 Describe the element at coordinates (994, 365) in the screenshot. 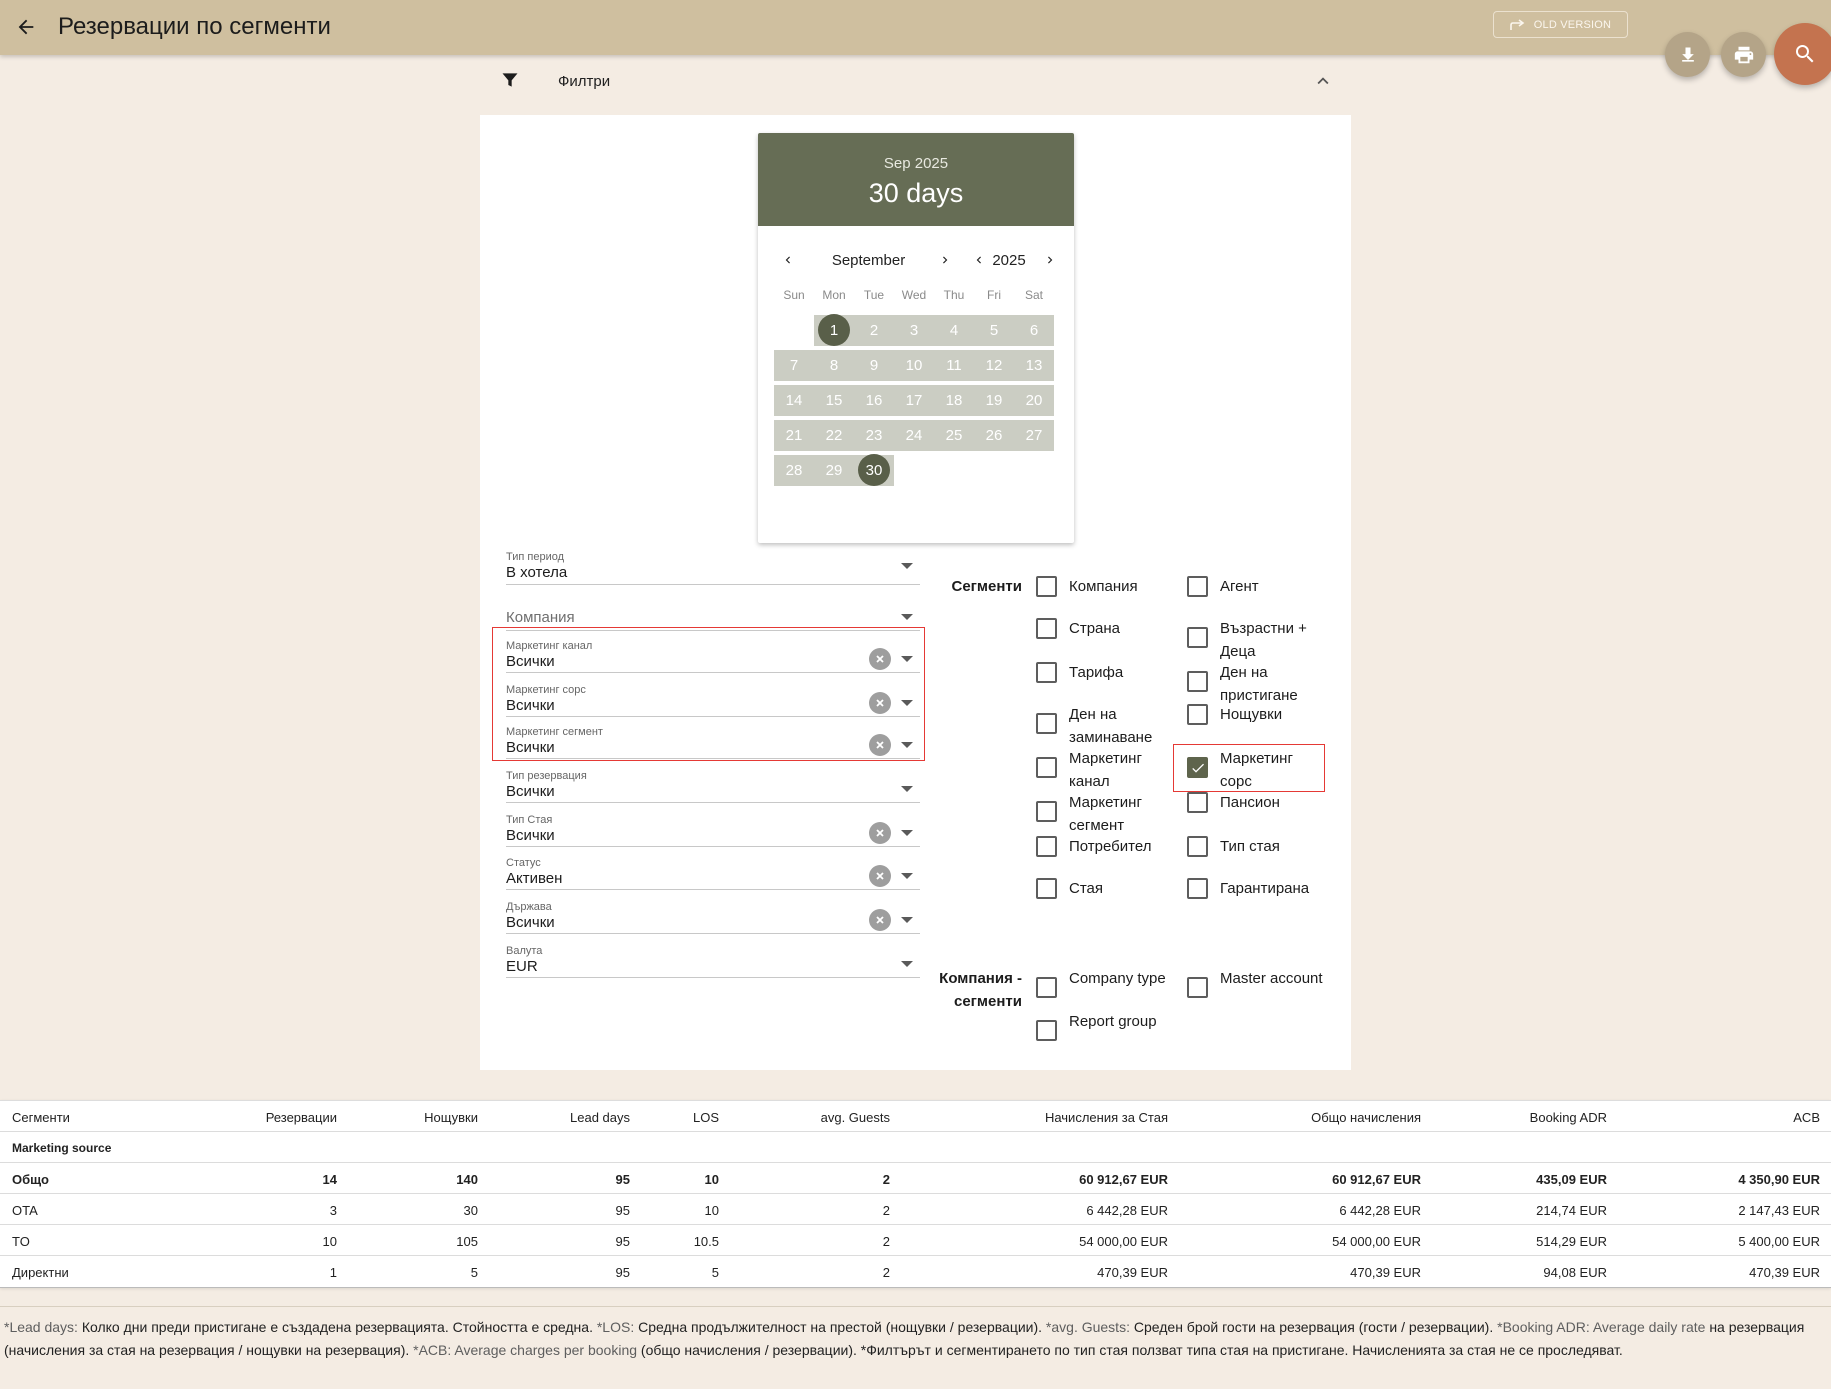

I see `calendar-day: 12` at that location.